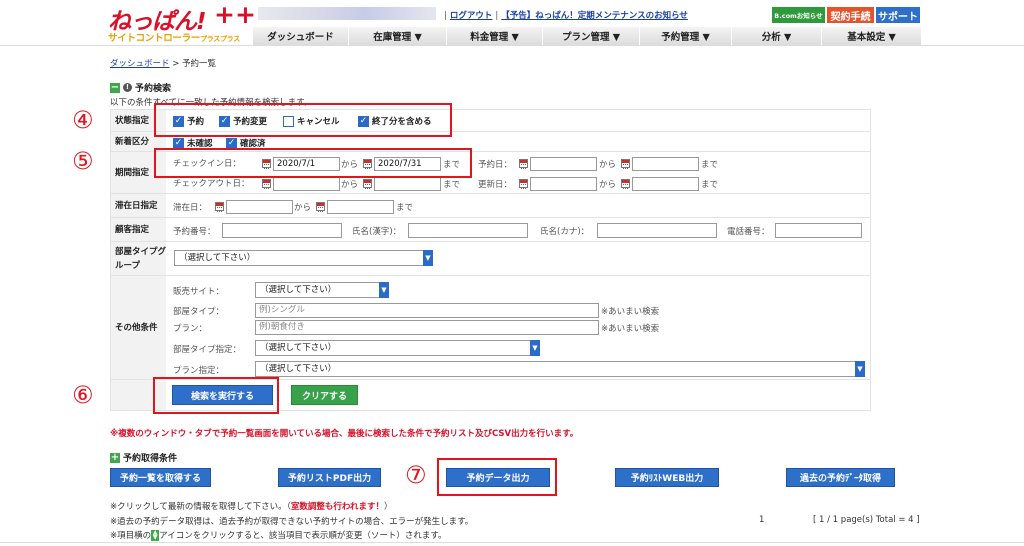 This screenshot has width=1024, height=546. I want to click on expand-icon: +, so click(115, 457).